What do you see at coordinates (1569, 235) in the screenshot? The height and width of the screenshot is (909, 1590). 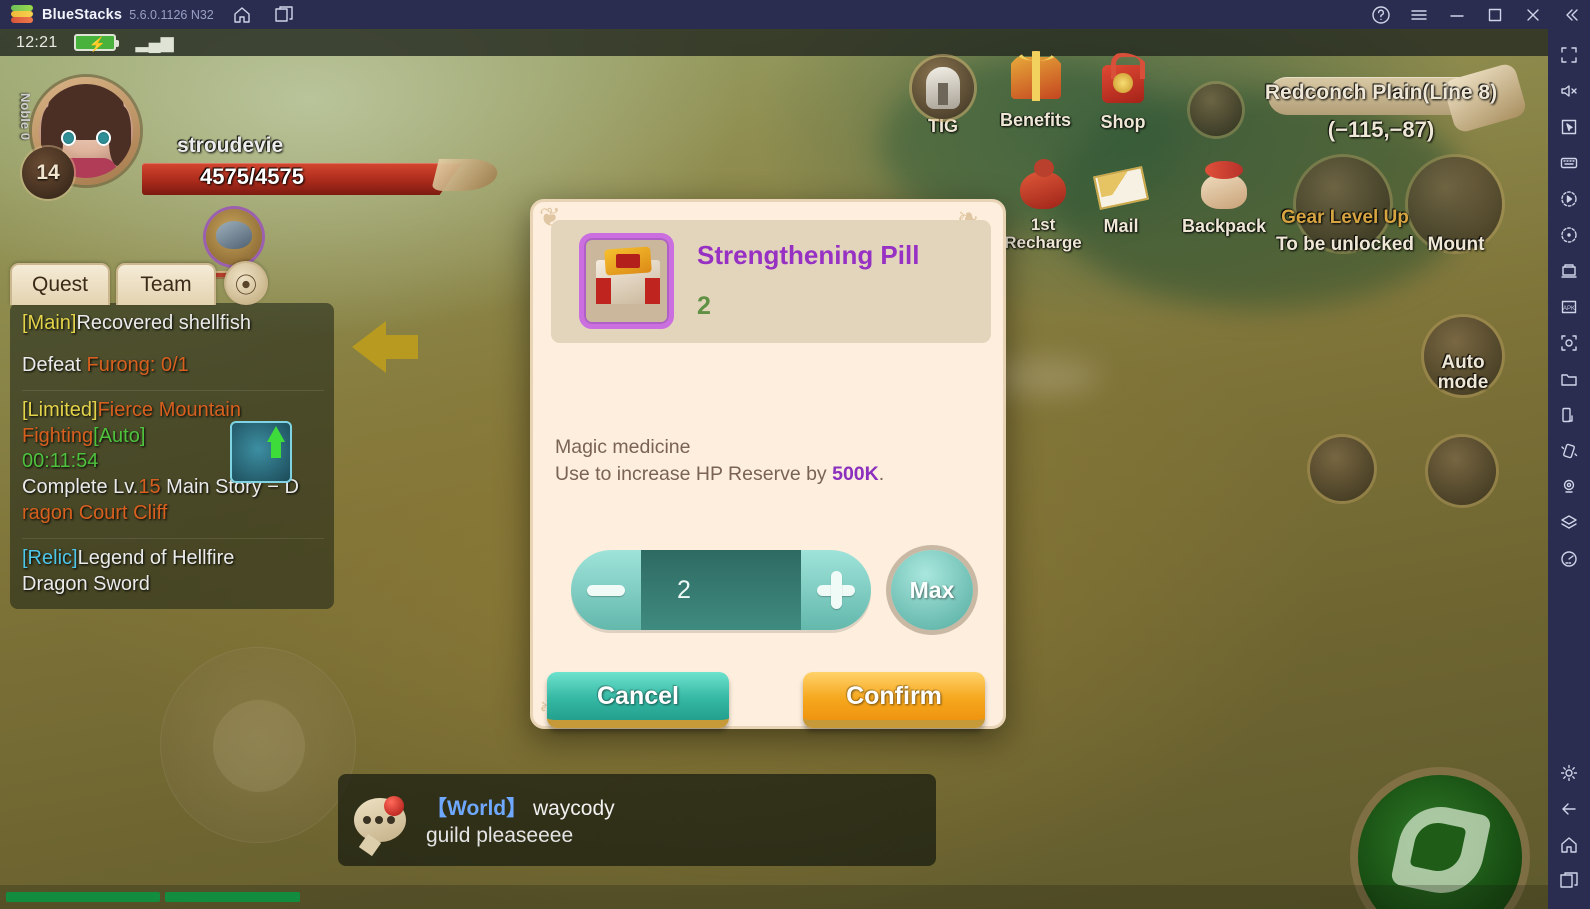 I see `rotate-icon` at bounding box center [1569, 235].